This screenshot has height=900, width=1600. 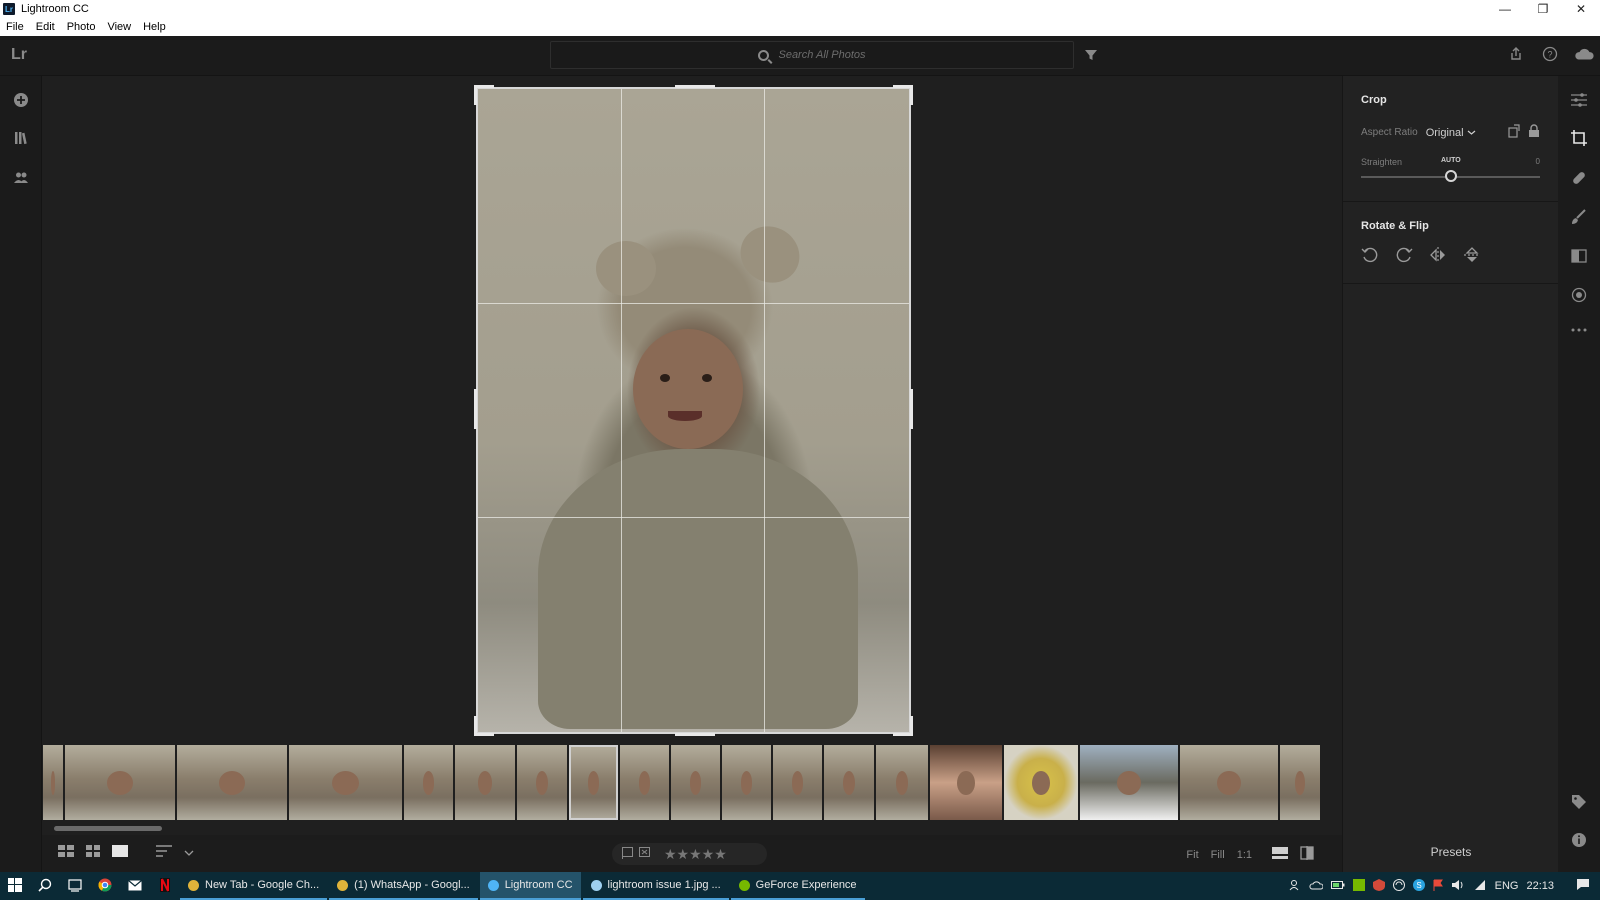 I want to click on clock: 22:13, so click(x=1540, y=886).